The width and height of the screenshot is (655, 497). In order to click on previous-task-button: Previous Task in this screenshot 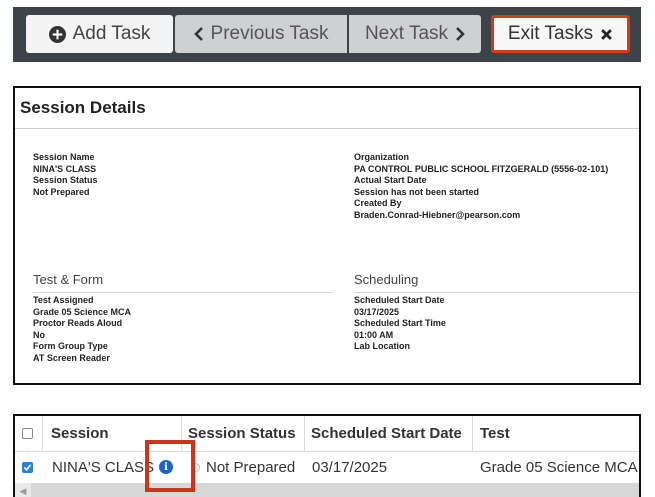, I will do `click(261, 34)`.